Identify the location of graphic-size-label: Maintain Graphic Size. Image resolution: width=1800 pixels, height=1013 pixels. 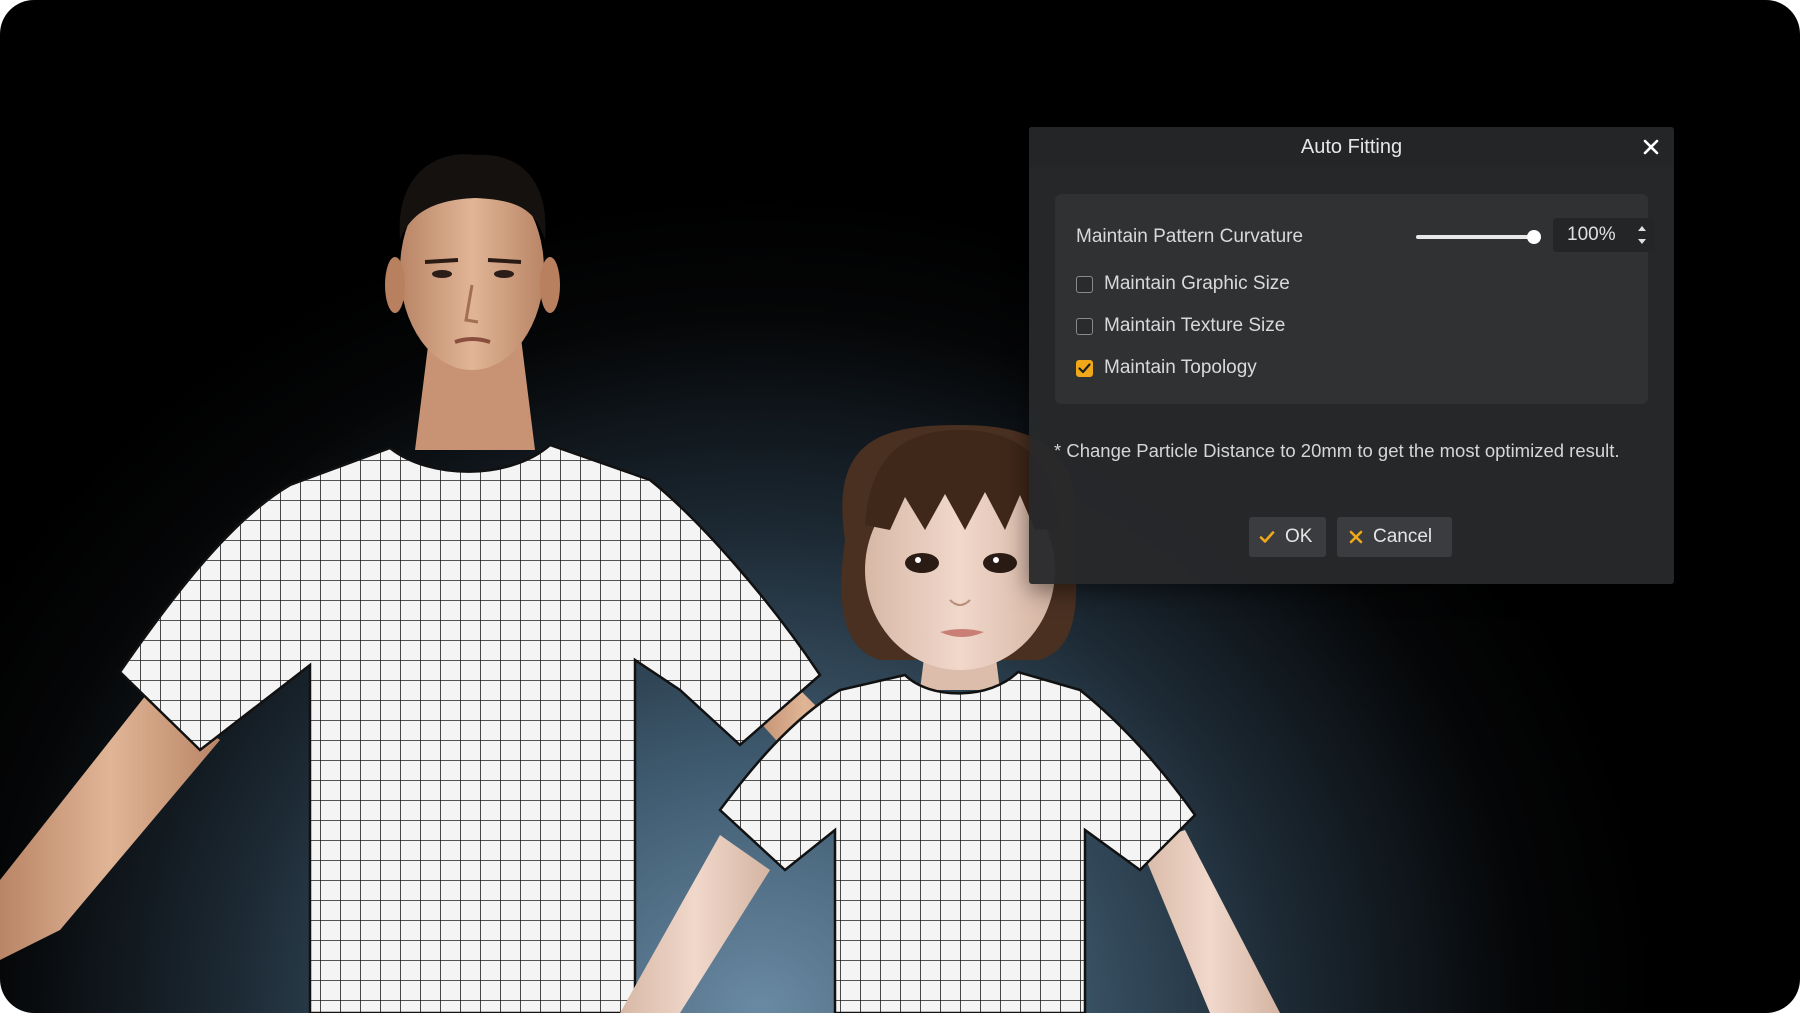
(1197, 284).